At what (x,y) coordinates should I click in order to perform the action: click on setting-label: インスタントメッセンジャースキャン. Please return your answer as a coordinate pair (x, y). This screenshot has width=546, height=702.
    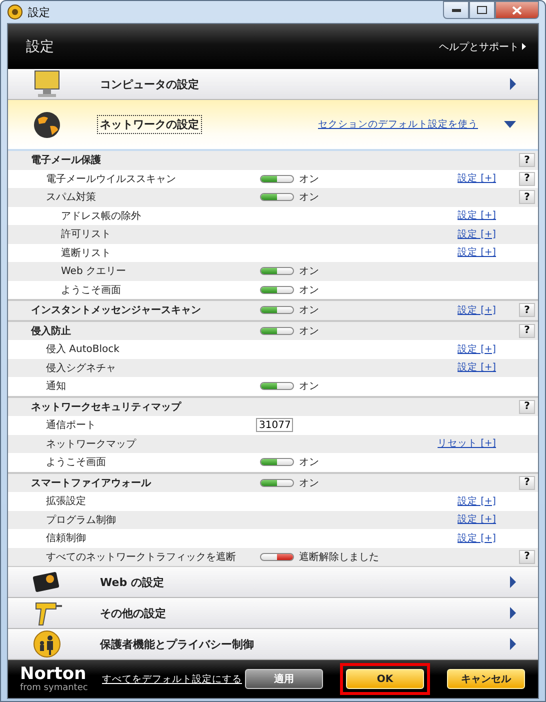
    Looking at the image, I should click on (116, 311).